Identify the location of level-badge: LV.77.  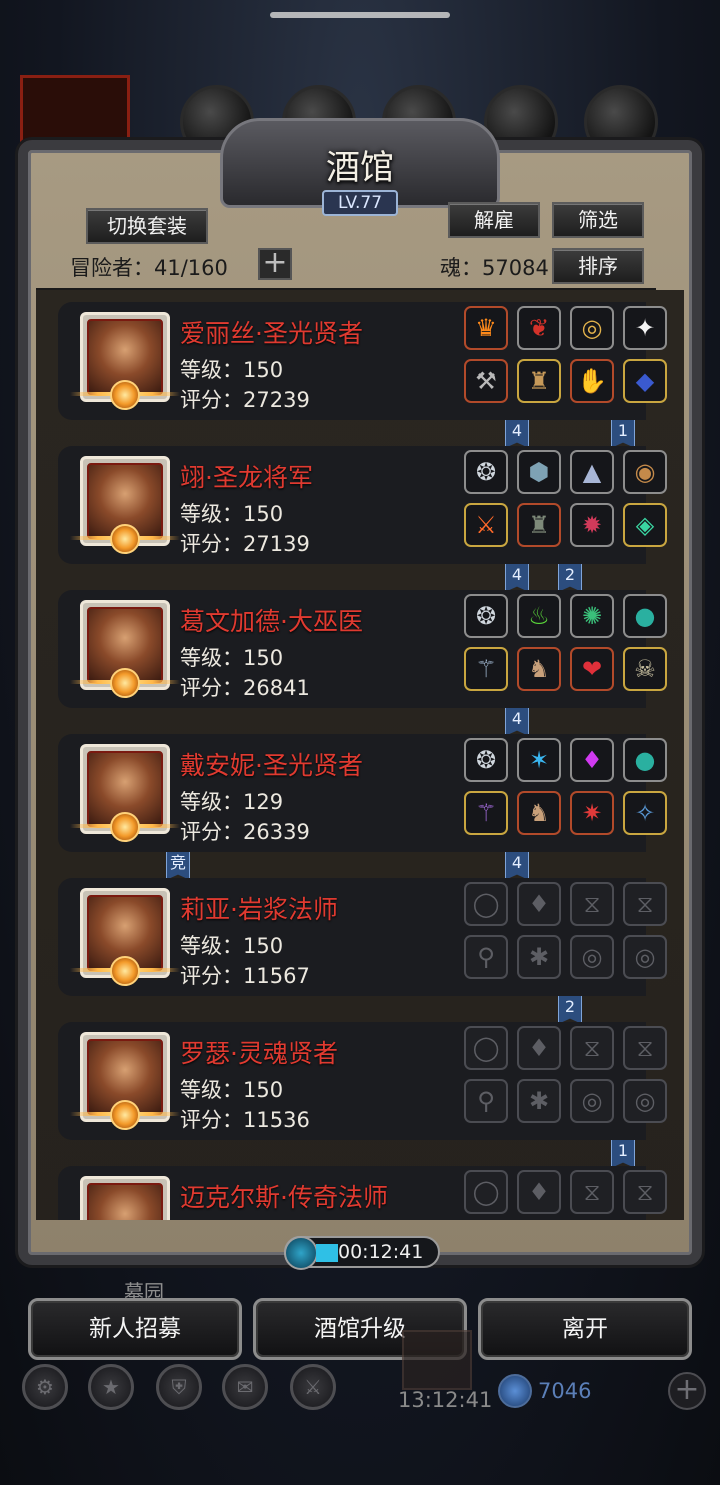
(360, 203).